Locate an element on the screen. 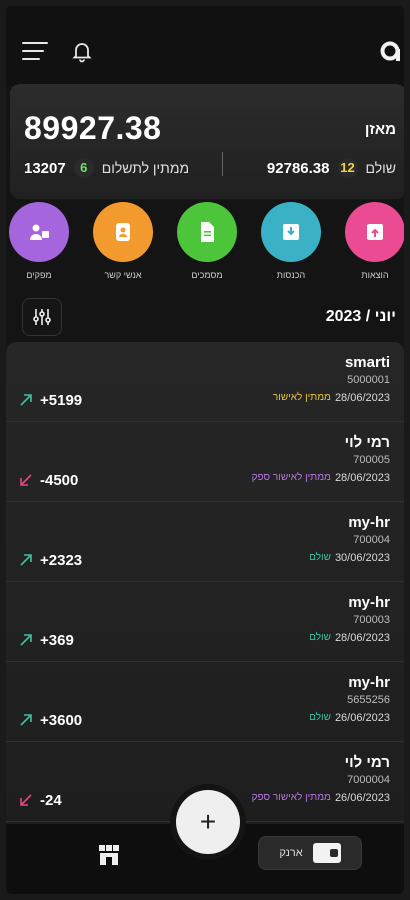 The image size is (410, 900). tx-meta: 28/06/2023 ממתין לאישור is located at coordinates (331, 398).